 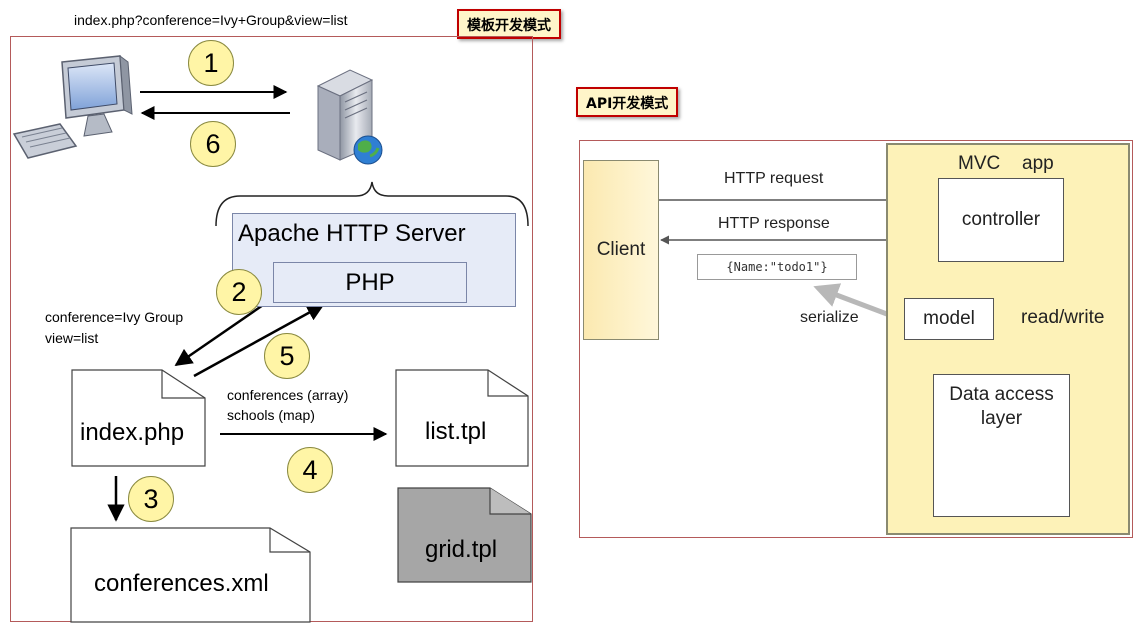 I want to click on step-6: 6, so click(x=213, y=144).